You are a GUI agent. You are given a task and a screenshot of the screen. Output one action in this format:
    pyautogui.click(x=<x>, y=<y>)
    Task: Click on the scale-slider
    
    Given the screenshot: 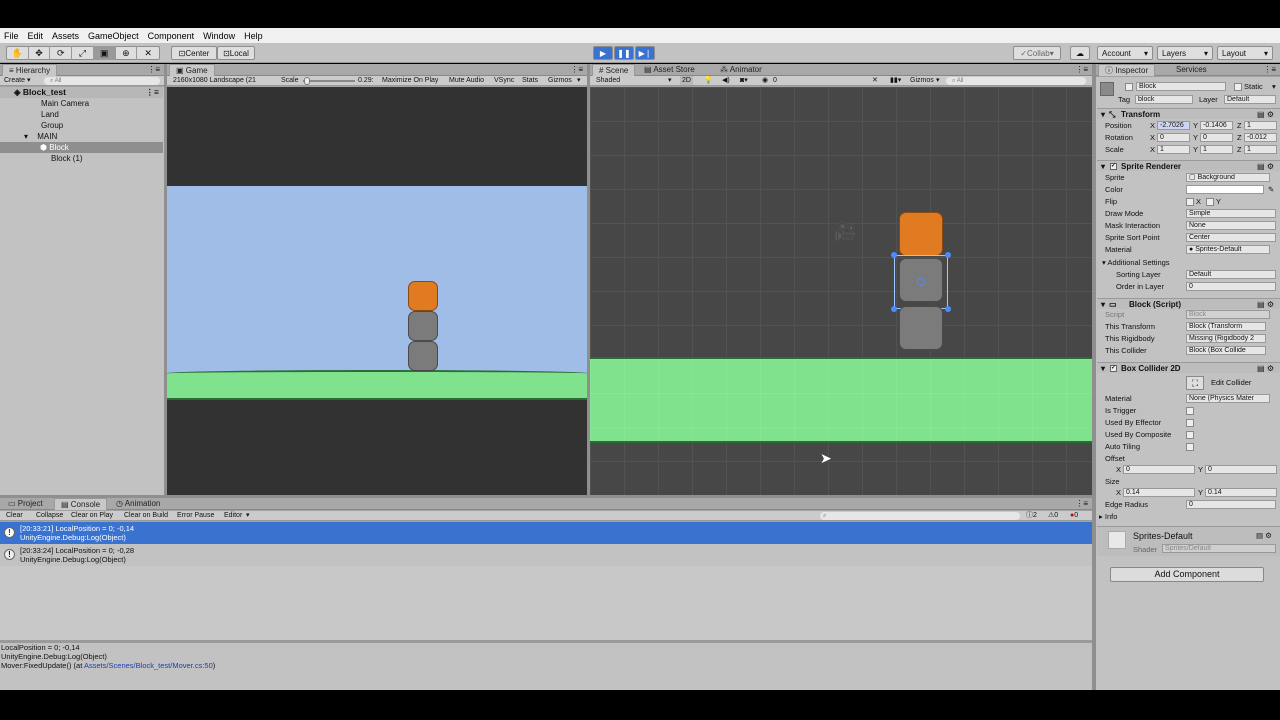 What is the action you would take?
    pyautogui.click(x=329, y=81)
    